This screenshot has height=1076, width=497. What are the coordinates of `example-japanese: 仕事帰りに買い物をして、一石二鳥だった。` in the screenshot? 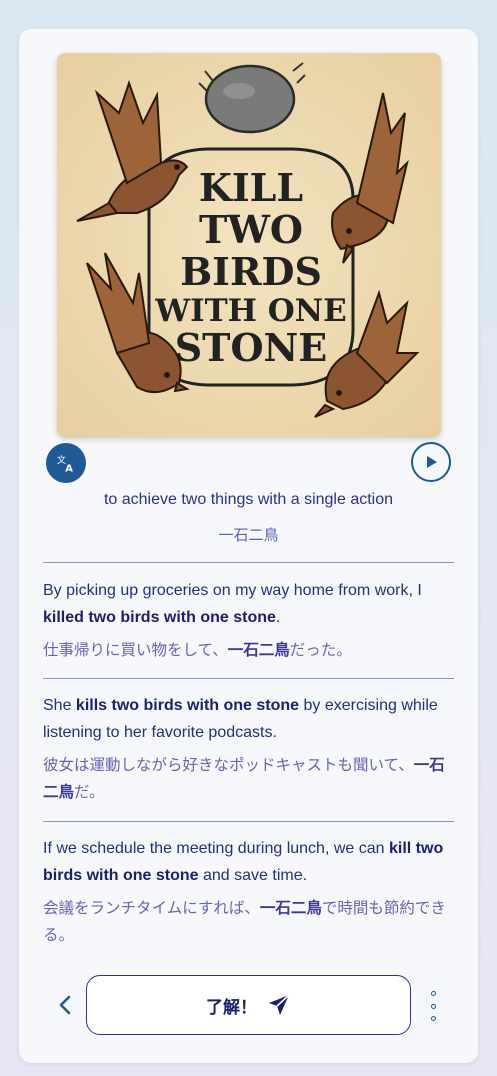 It's located at (197, 650).